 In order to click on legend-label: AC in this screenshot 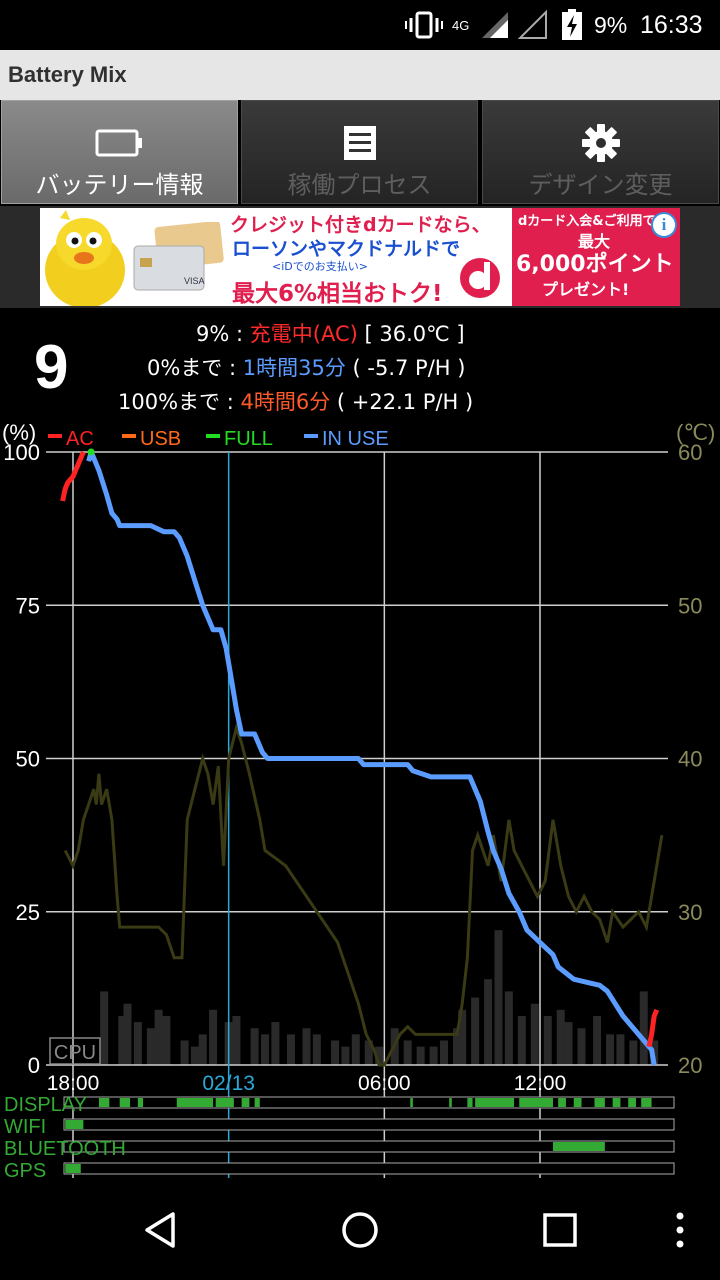, I will do `click(80, 439)`.